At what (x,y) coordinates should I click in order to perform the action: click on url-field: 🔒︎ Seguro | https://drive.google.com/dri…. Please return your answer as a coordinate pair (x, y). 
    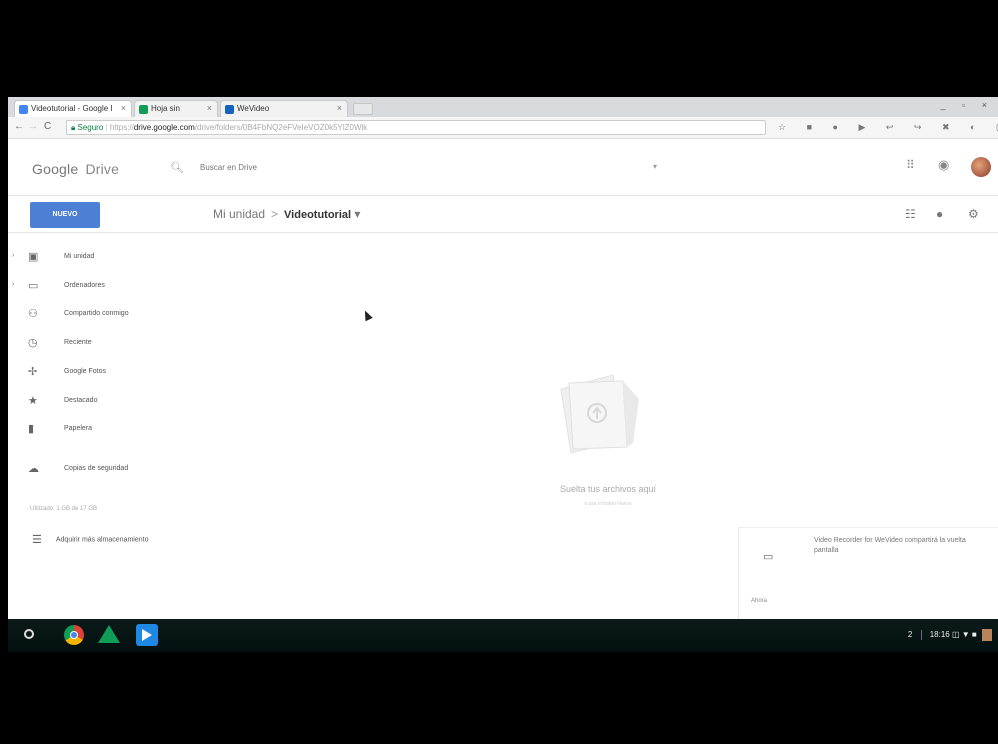
    Looking at the image, I should click on (416, 127).